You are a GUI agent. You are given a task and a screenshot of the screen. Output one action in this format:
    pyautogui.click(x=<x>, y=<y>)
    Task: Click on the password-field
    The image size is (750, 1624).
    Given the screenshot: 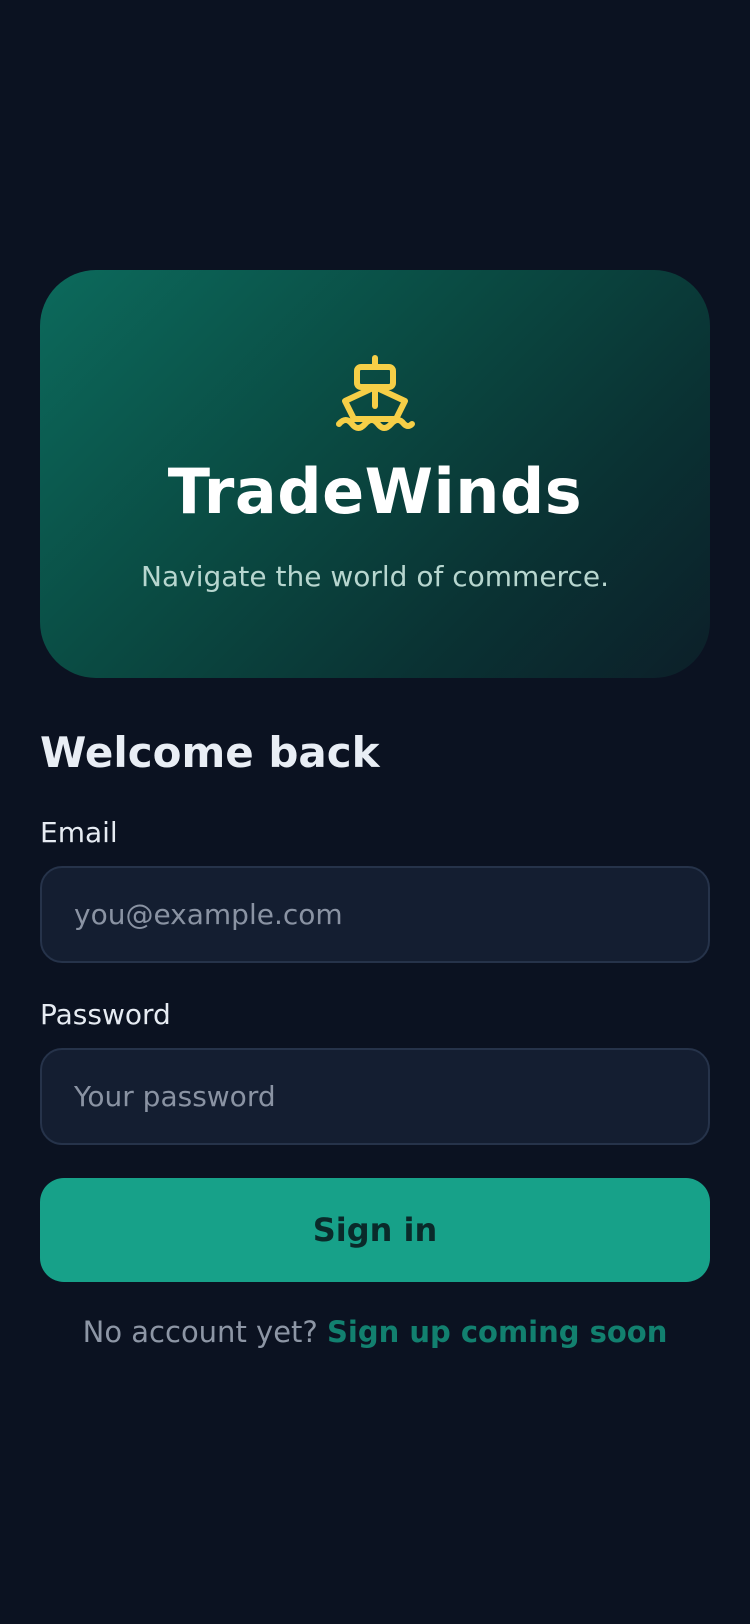 What is the action you would take?
    pyautogui.click(x=375, y=1096)
    